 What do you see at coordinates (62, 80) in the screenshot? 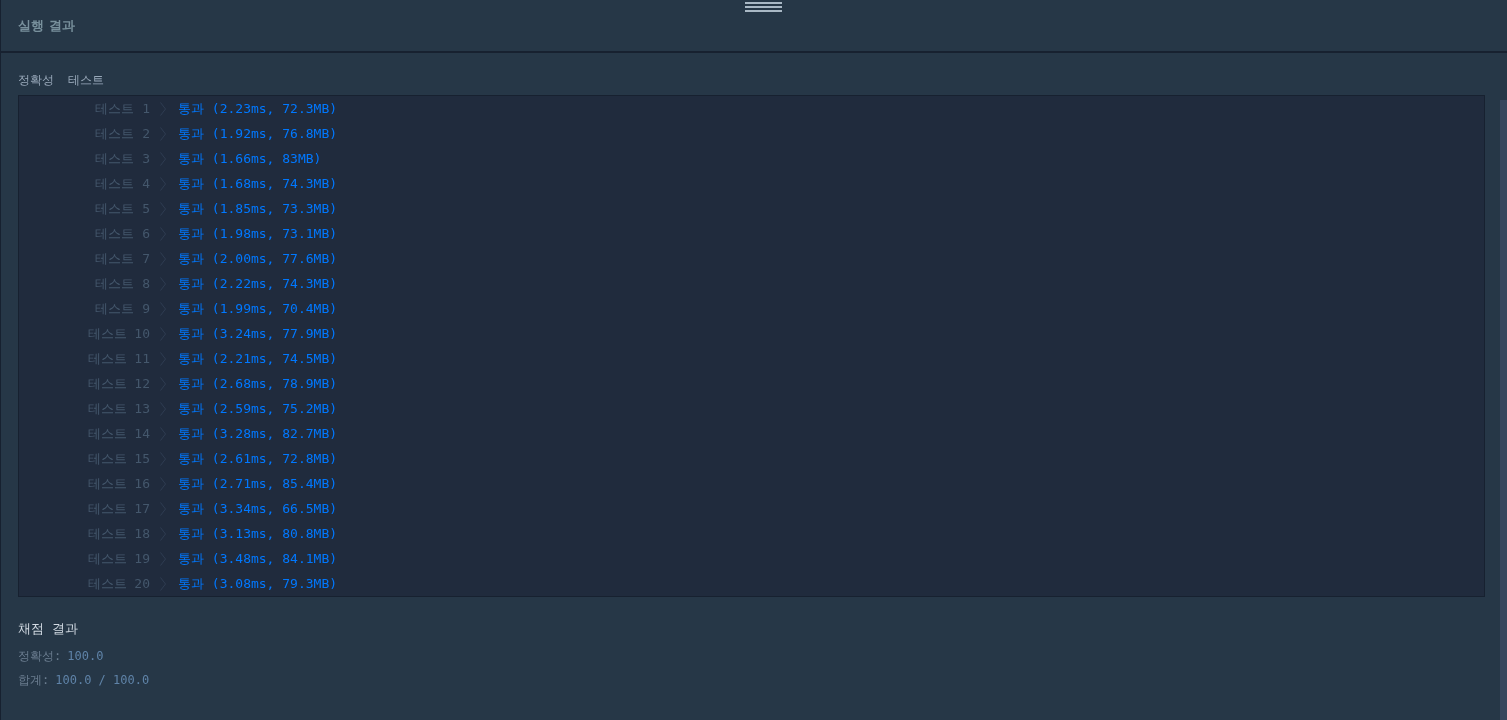
I see `section-label: 정확성 테스트` at bounding box center [62, 80].